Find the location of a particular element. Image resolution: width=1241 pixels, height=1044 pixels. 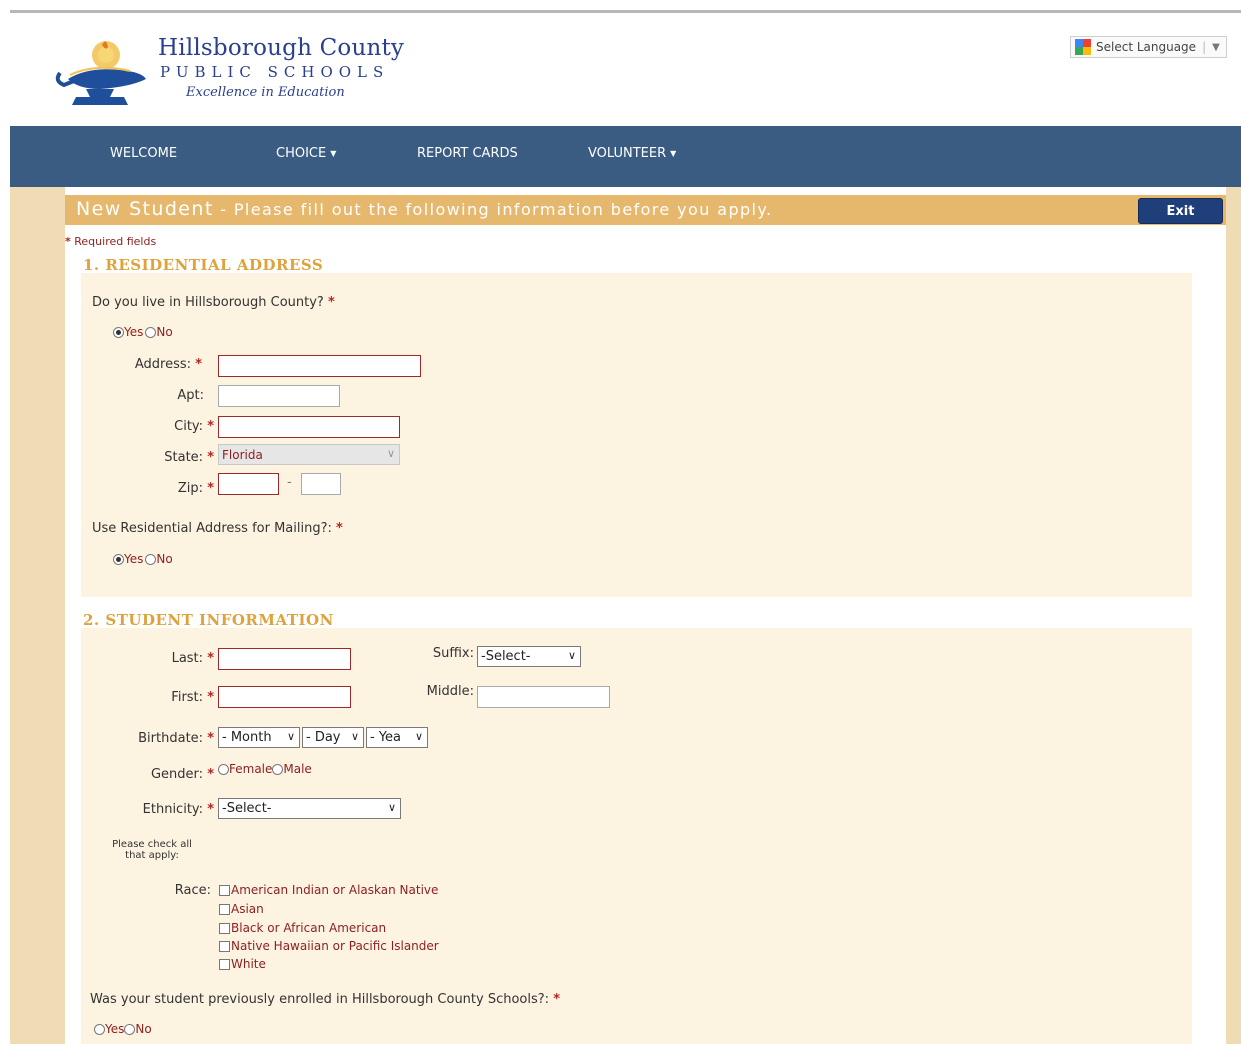

nav-item-welcome: WELCOME is located at coordinates (143, 153).